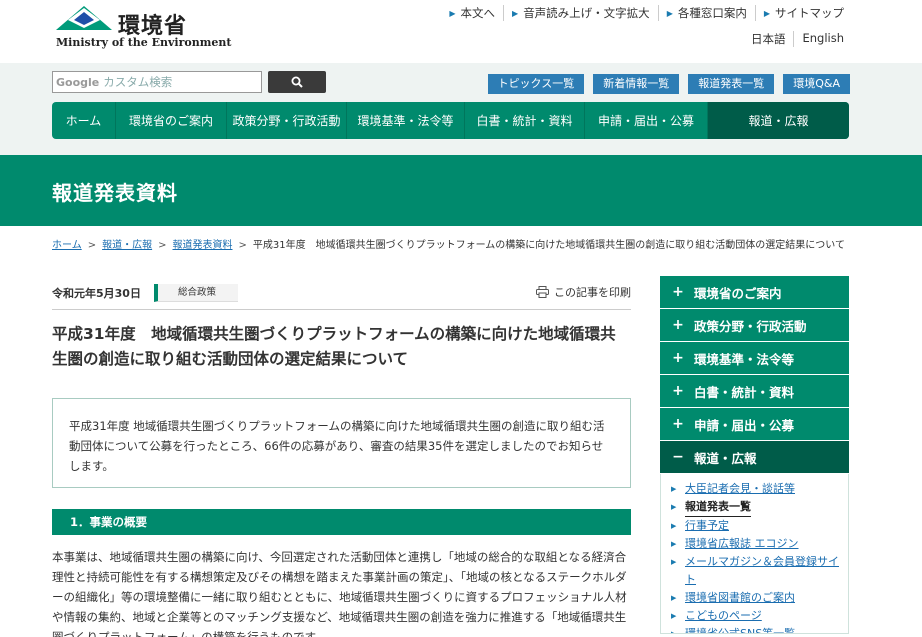 Image resolution: width=922 pixels, height=637 pixels. Describe the element at coordinates (754, 391) in the screenshot. I see `side-nav-whitepaper: + 白書・統計・資料` at that location.